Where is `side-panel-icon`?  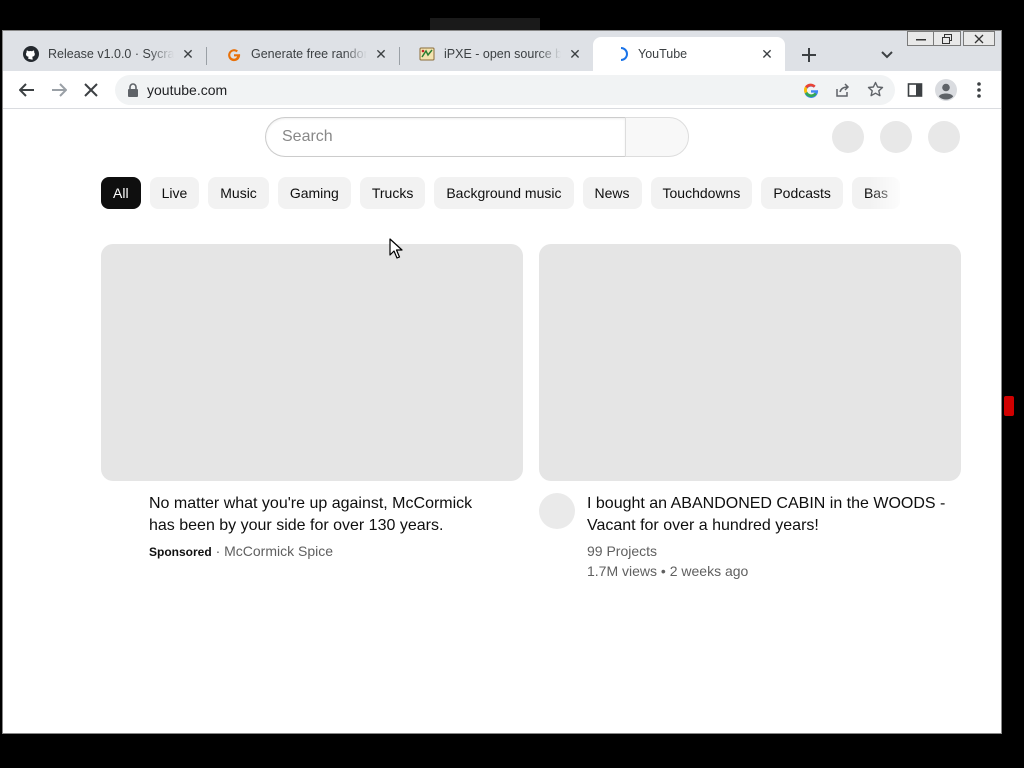
side-panel-icon is located at coordinates (915, 90).